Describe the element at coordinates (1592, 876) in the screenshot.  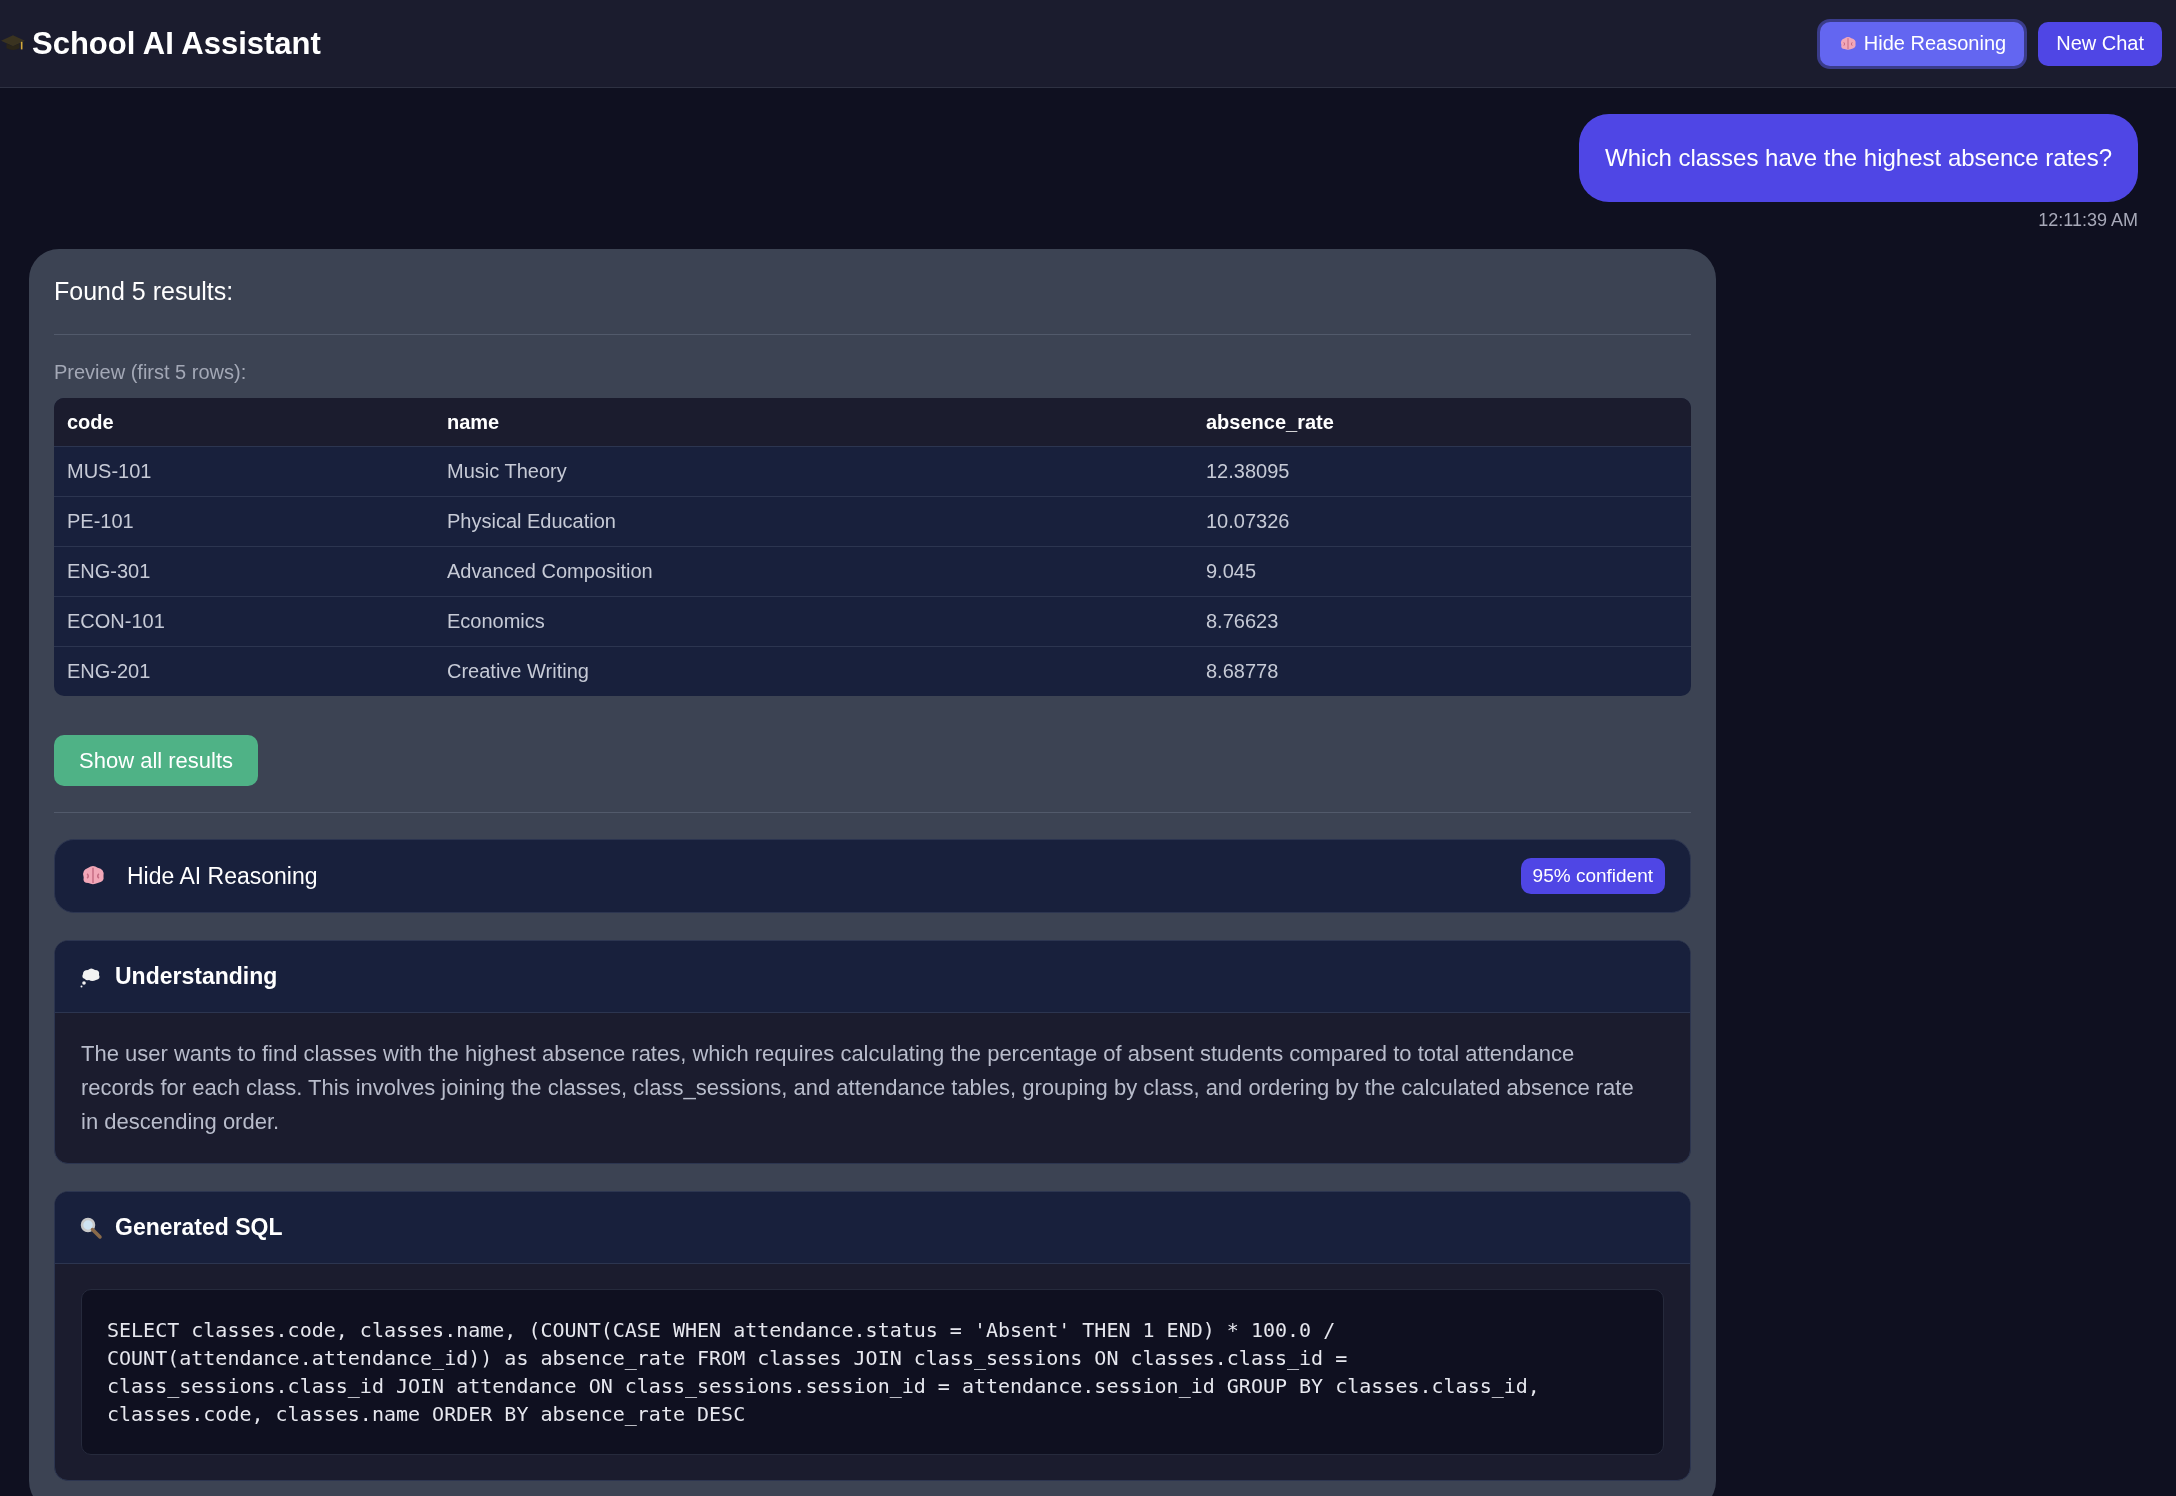
I see `confidence-badge: 95% confident` at that location.